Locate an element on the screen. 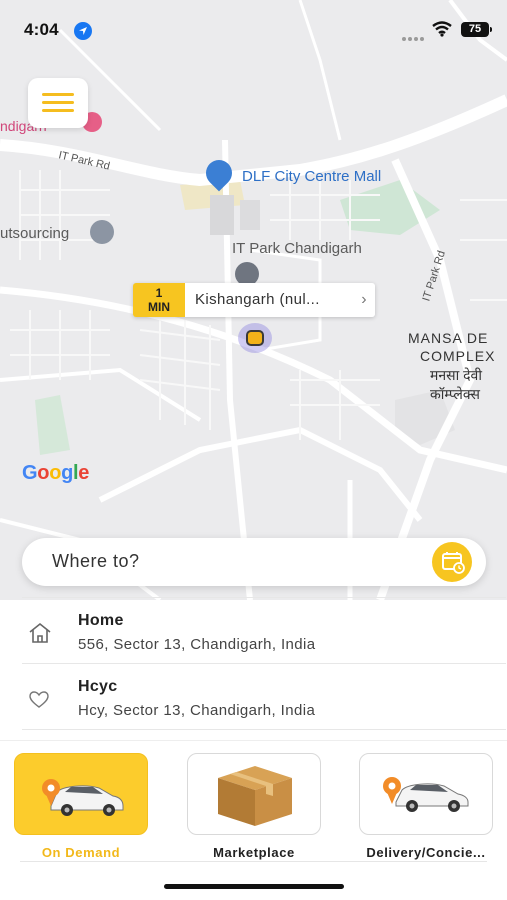 The height and width of the screenshot is (900, 507). where-to-label: Where to? is located at coordinates (96, 561).